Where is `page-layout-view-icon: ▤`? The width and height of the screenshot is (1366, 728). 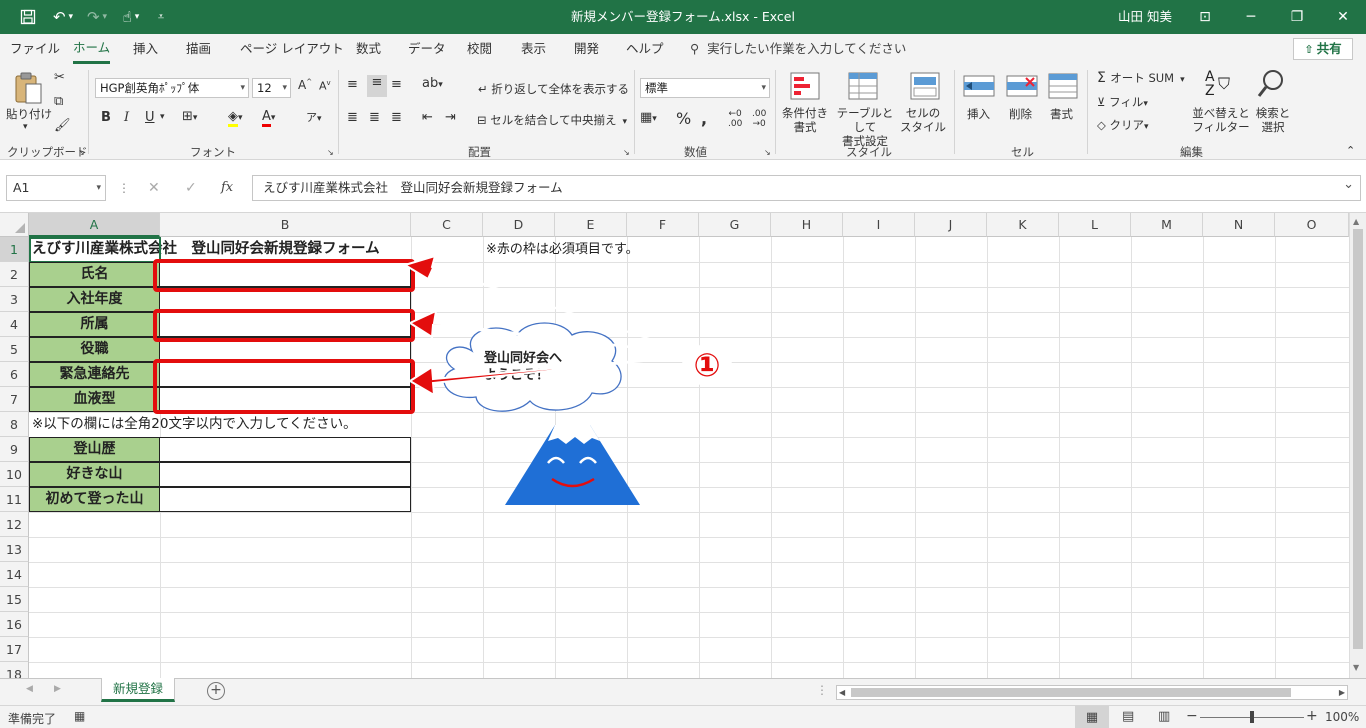 page-layout-view-icon: ▤ is located at coordinates (1128, 716).